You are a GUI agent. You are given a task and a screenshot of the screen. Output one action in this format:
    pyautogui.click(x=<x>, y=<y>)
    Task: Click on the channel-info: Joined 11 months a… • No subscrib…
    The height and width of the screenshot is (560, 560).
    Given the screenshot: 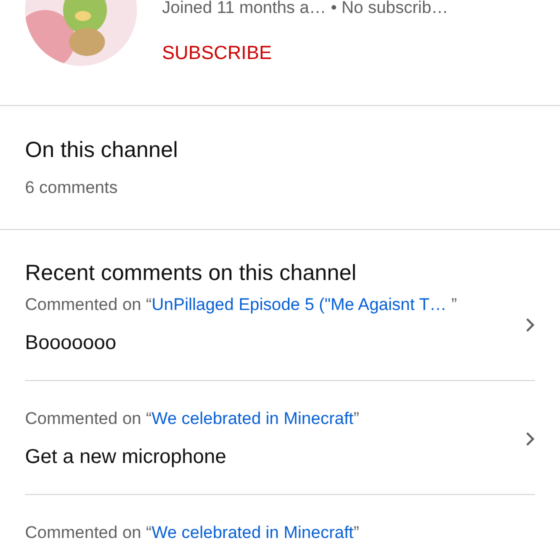 What is the action you would take?
    pyautogui.click(x=305, y=9)
    